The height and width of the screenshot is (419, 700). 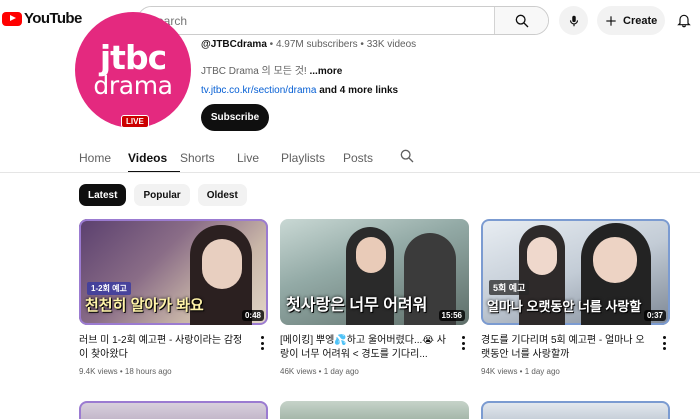 What do you see at coordinates (125, 371) in the screenshot?
I see `video-meta: 9.4K views • 18 hours ago` at bounding box center [125, 371].